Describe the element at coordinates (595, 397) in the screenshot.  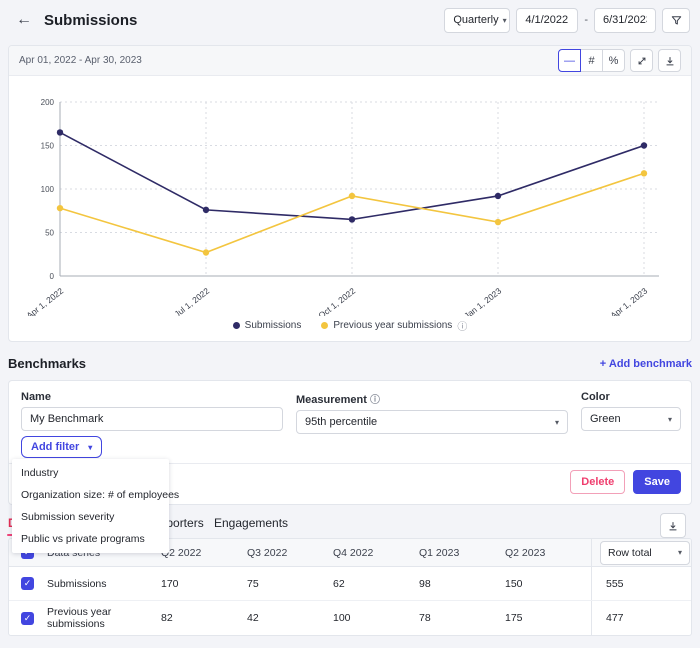
I see `color-label: Color` at that location.